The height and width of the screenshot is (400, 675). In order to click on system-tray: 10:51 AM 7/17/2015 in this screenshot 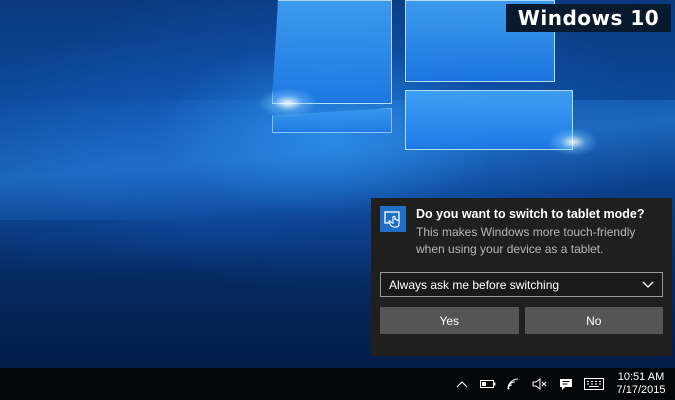, I will do `click(559, 384)`.